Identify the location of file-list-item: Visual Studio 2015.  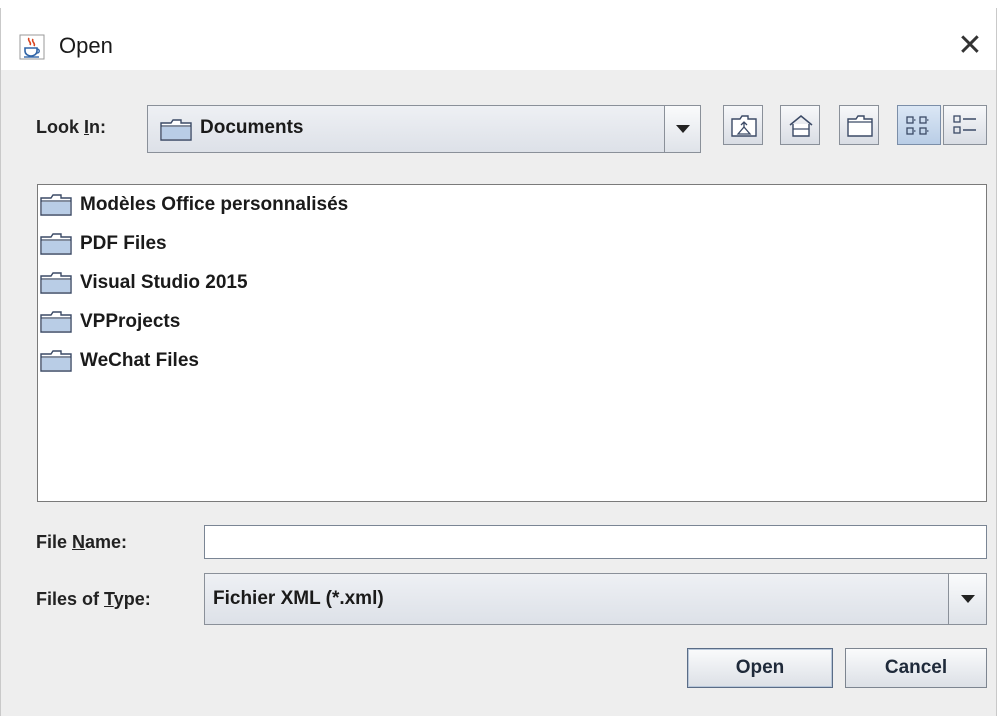
(144, 283).